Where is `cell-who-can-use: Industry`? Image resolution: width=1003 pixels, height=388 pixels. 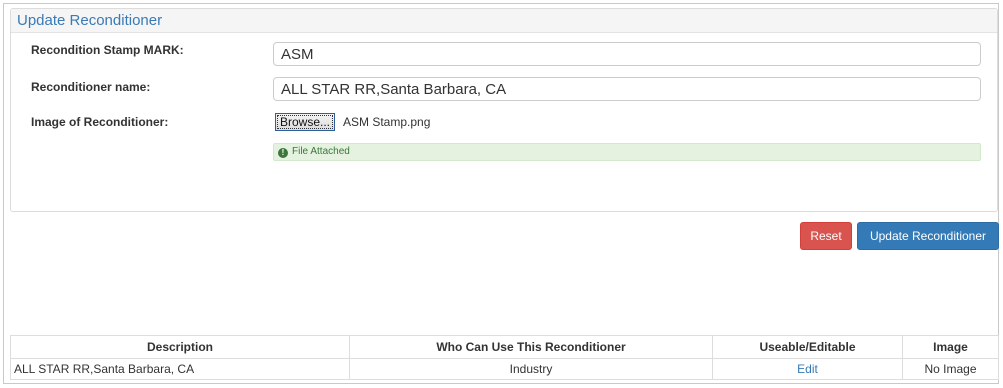 cell-who-can-use: Industry is located at coordinates (531, 369).